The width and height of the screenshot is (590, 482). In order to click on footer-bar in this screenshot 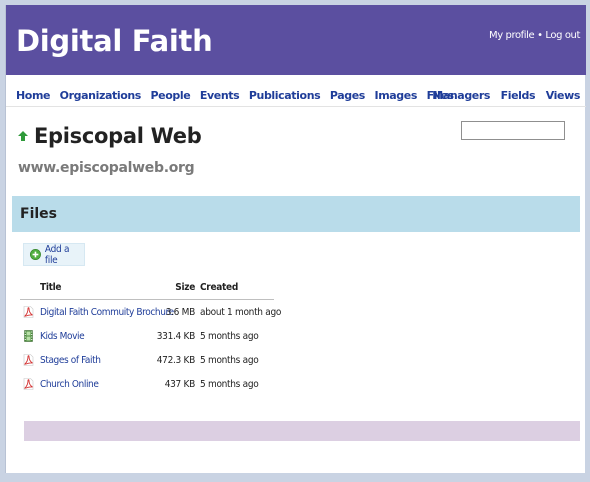, I will do `click(302, 431)`.